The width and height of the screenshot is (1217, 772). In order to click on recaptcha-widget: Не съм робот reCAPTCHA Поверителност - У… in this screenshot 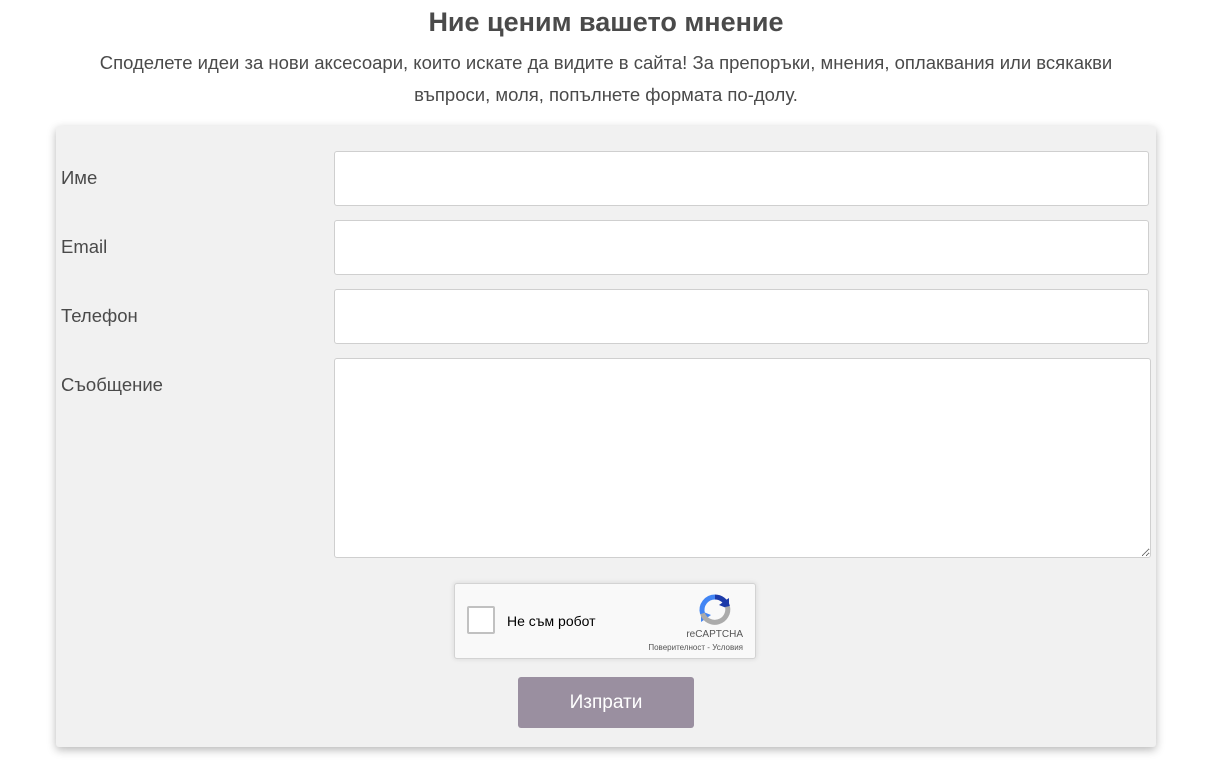, I will do `click(605, 621)`.